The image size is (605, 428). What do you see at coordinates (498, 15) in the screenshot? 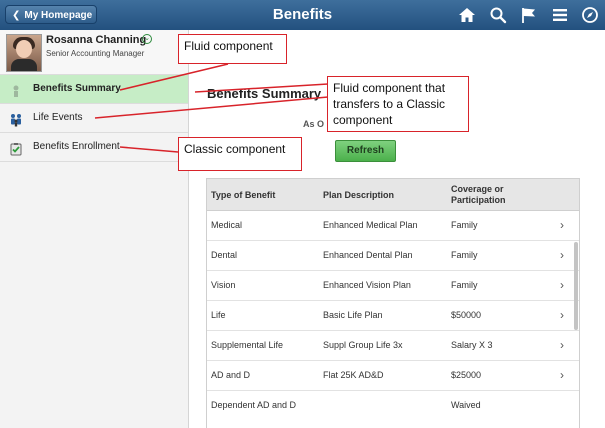
I see `search-icon` at bounding box center [498, 15].